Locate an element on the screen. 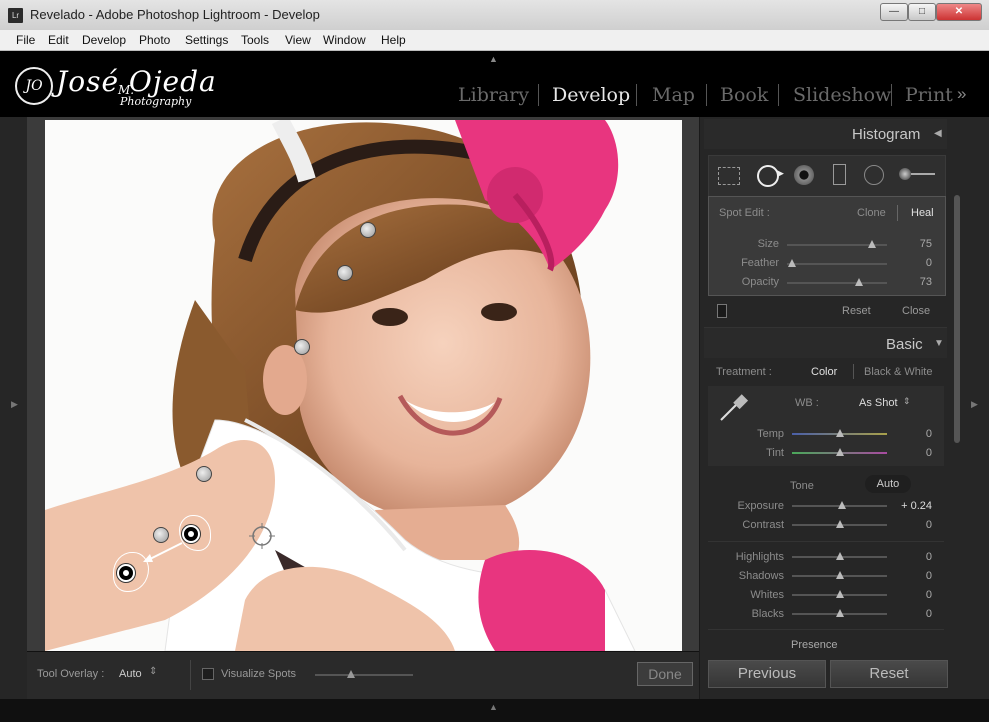 This screenshot has height=722, width=989. more-modules-icon: » is located at coordinates (961, 94).